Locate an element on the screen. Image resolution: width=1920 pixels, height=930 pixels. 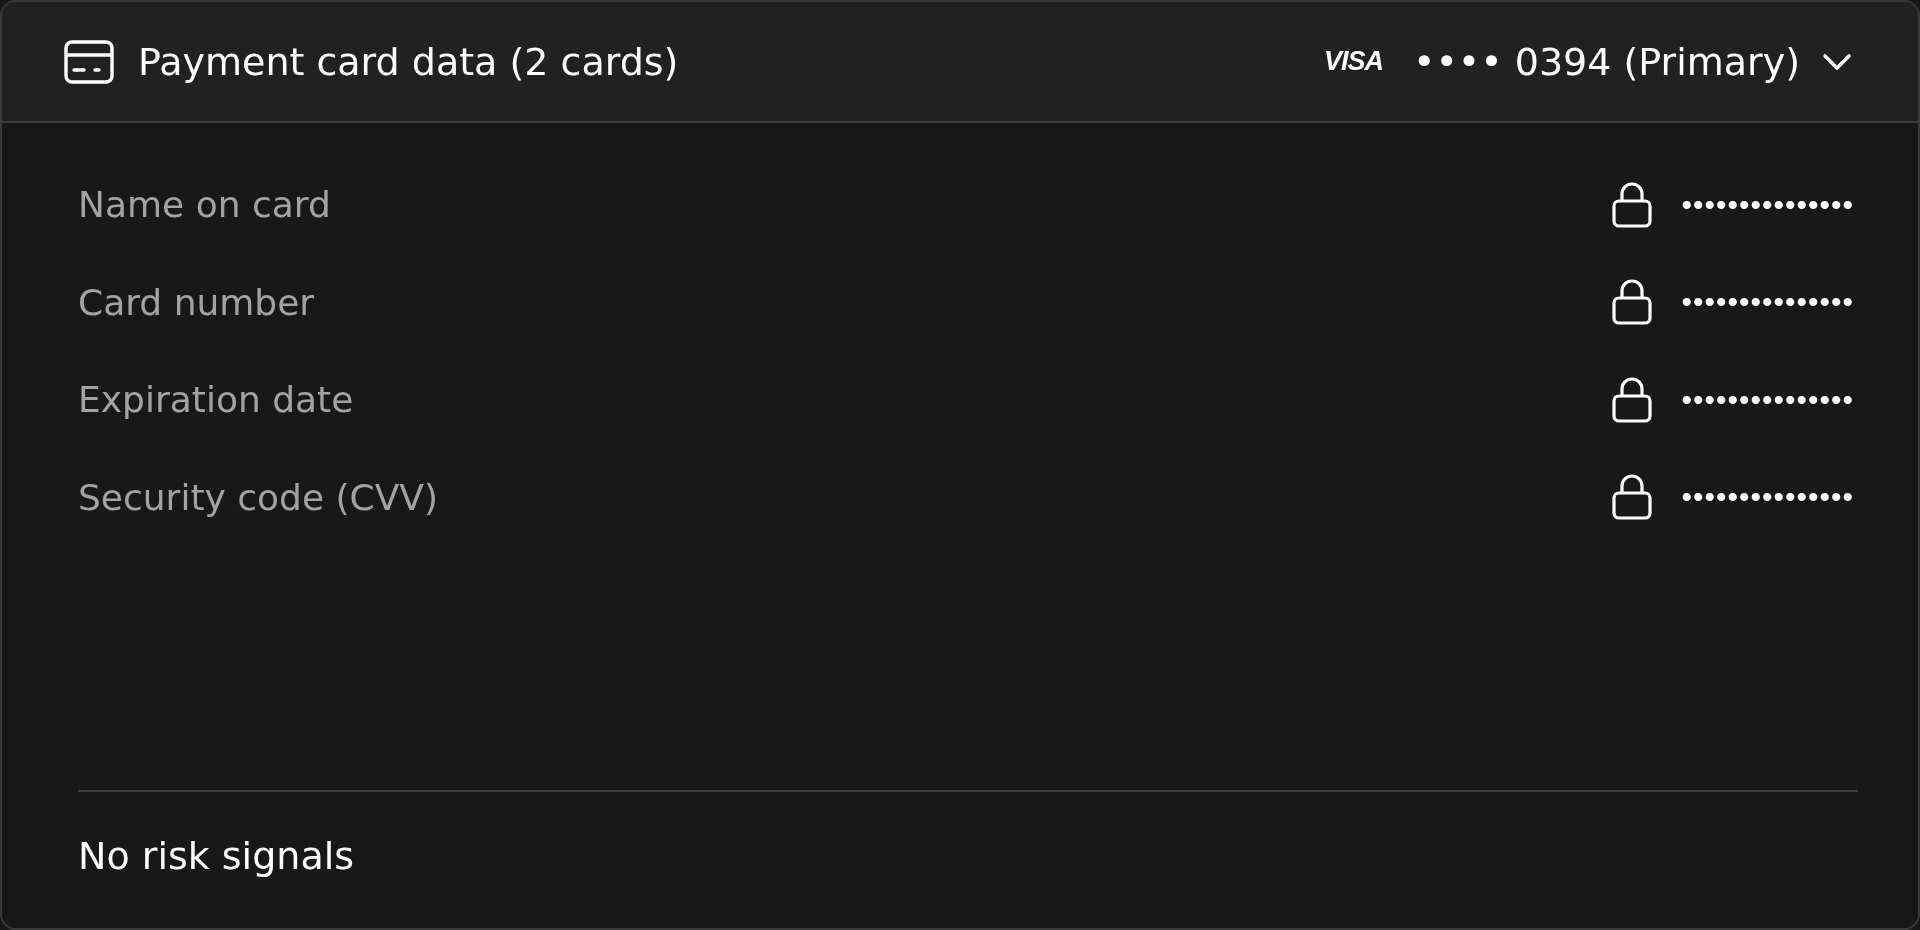
panel-title: Payment card data (2 cards) is located at coordinates (409, 61).